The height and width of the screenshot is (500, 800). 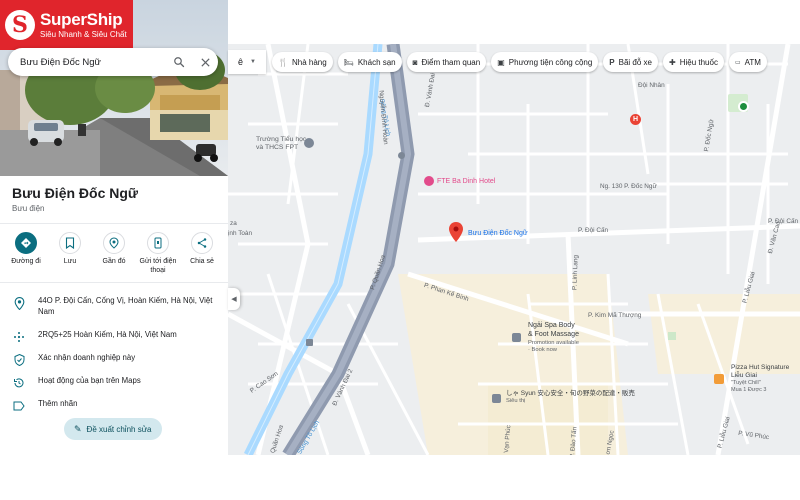 I want to click on syun-poi: しゃ Syun 安心安全・旬の野菜の配達・販売 Siêu thị, so click(x=570, y=397).